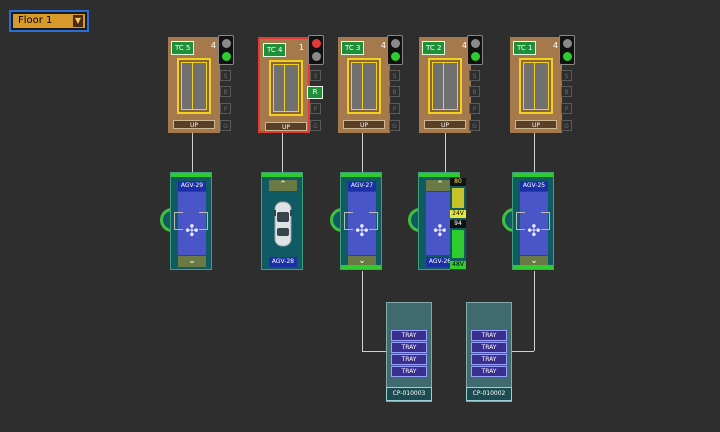 This screenshot has height=432, width=720. I want to click on side-button-r: R, so click(315, 92).